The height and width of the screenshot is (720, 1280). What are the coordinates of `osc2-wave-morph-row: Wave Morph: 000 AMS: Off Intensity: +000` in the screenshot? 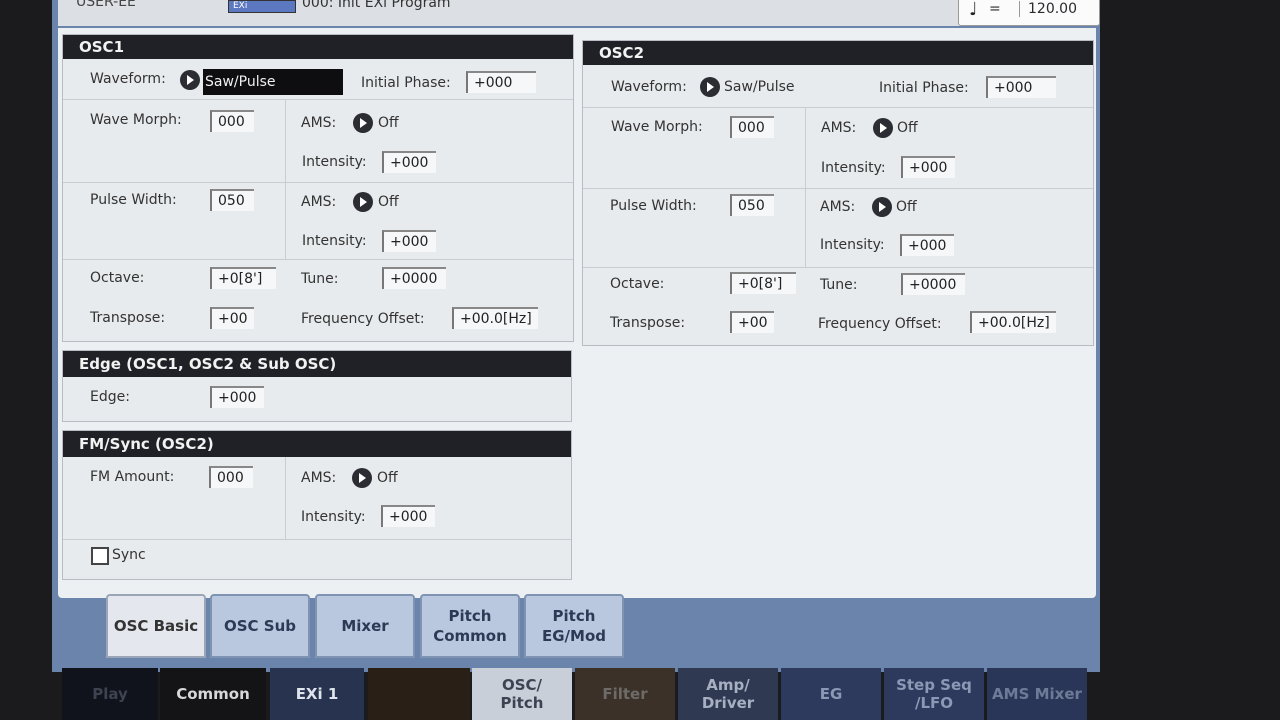 It's located at (838, 148).